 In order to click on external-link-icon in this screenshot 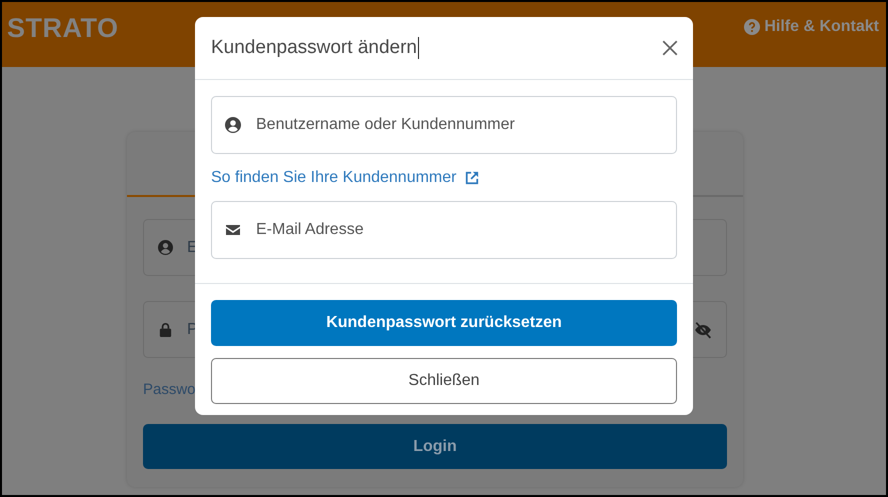, I will do `click(472, 177)`.